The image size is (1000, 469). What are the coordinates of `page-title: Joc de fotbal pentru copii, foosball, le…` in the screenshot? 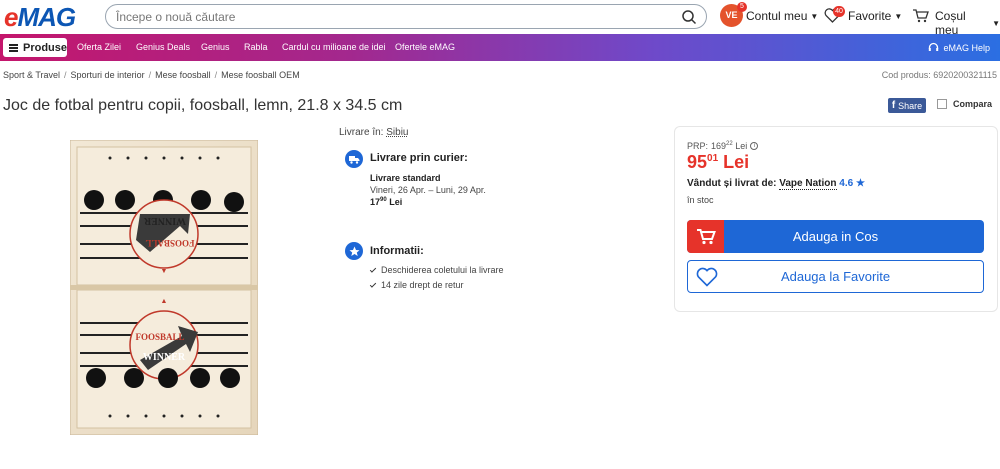 It's located at (203, 105).